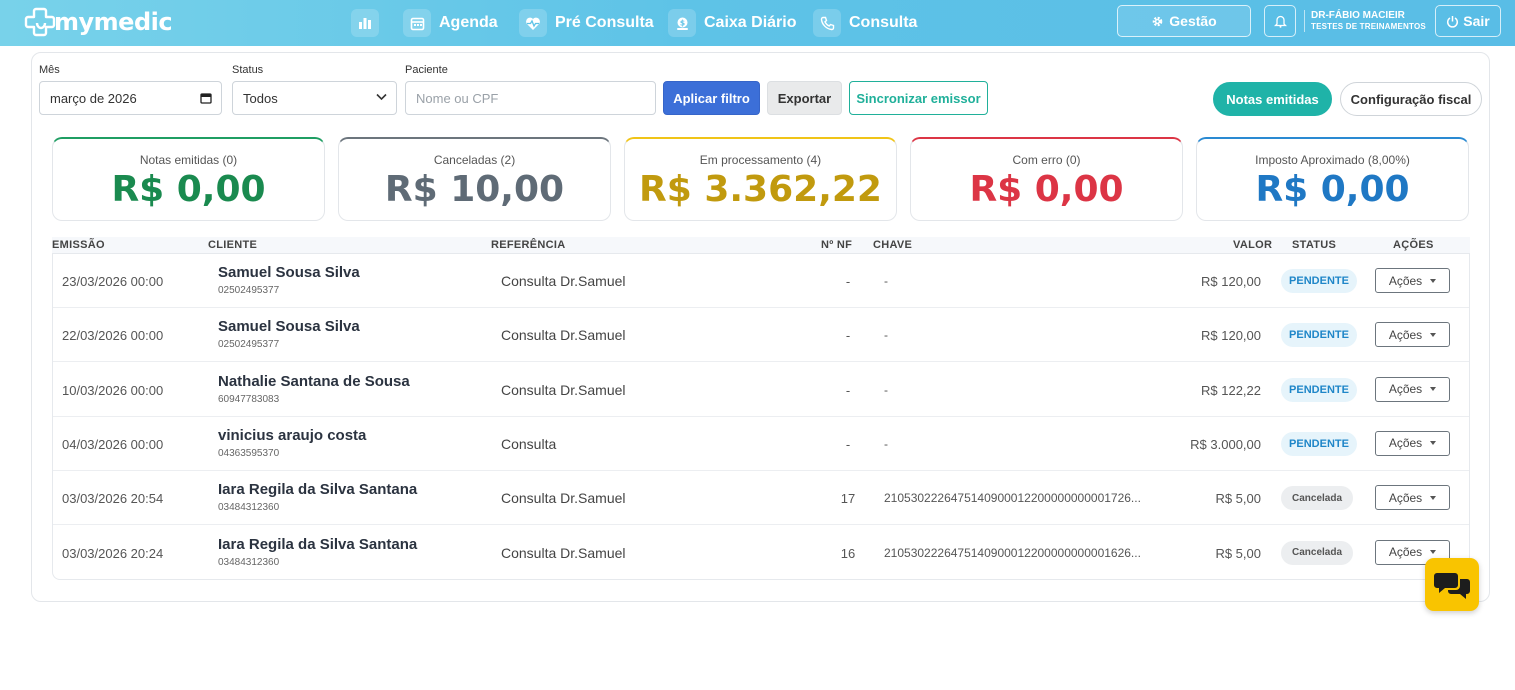 Image resolution: width=1515 pixels, height=690 pixels. I want to click on stat-label: Com erro (0), so click(1046, 160).